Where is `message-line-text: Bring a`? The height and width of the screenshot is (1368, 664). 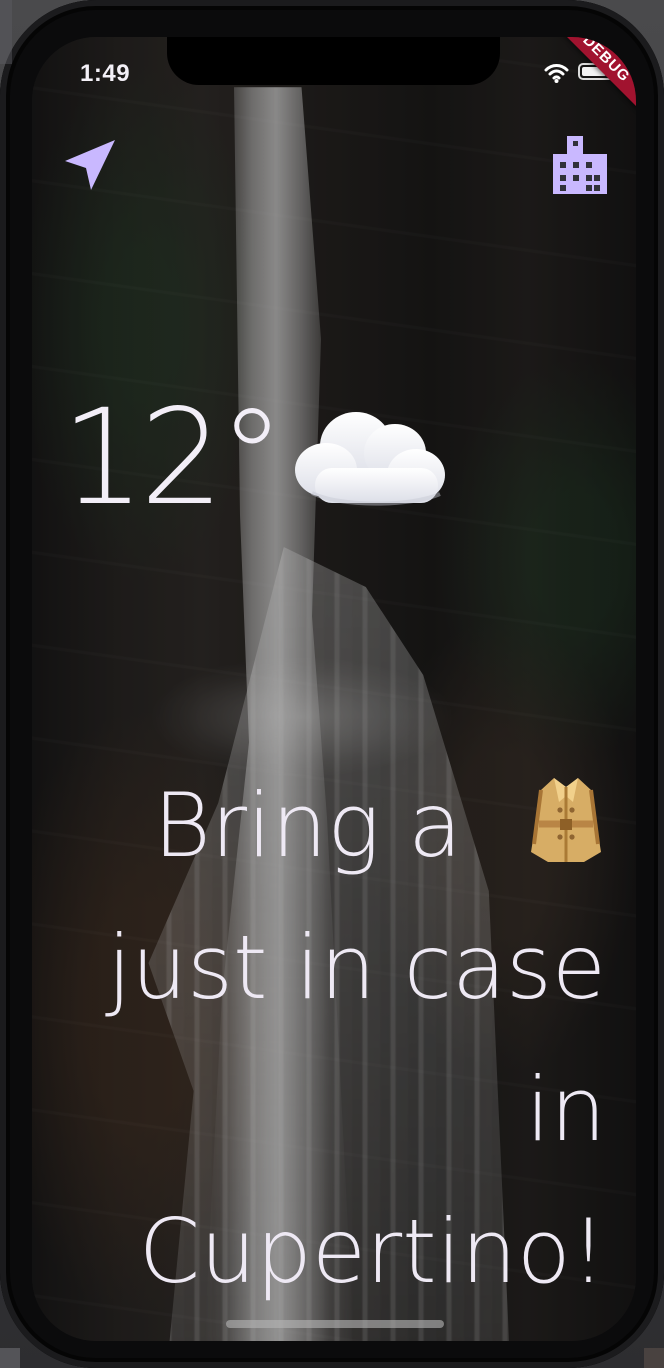 message-line-text: Bring a is located at coordinates (308, 825).